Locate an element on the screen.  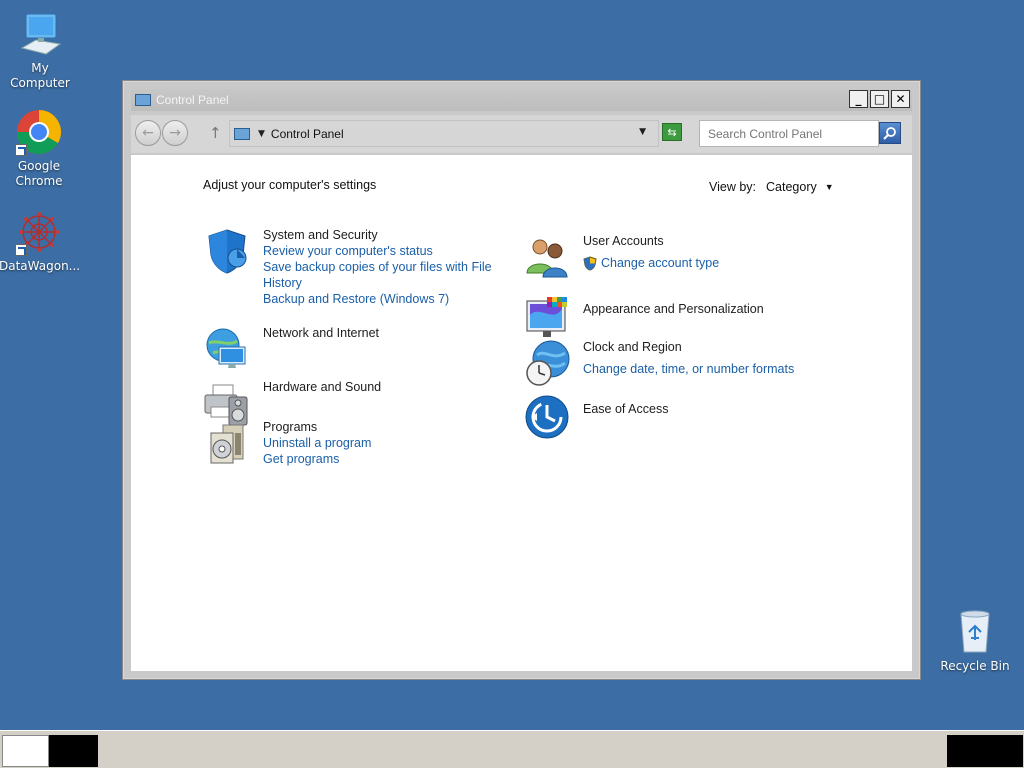
desktop-icon-google-chrome: Google Chrome is located at coordinates (39, 148).